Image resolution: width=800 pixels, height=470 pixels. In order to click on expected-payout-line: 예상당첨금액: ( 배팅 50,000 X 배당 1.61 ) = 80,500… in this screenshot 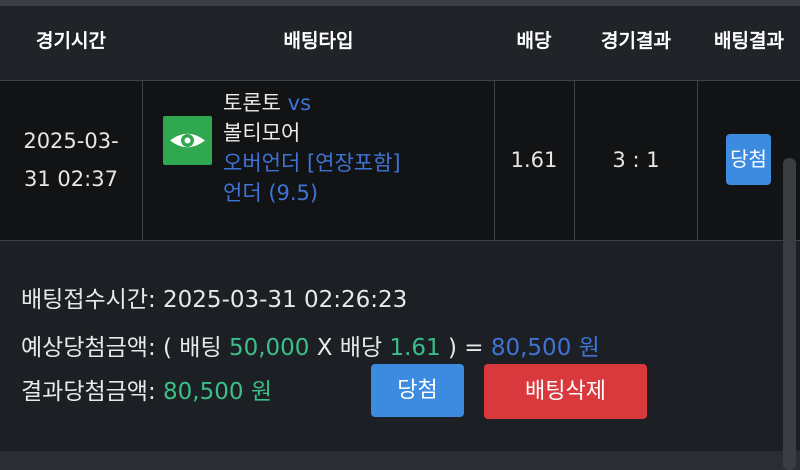, I will do `click(310, 345)`.